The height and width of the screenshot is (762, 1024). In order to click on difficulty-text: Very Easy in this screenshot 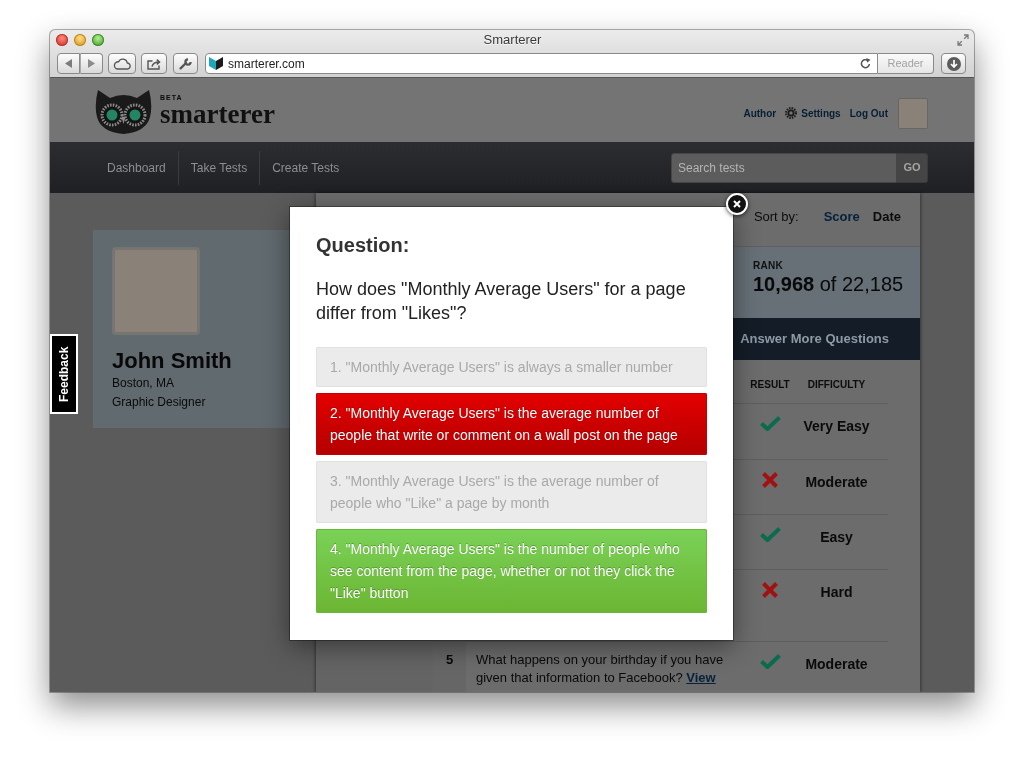, I will do `click(836, 426)`.